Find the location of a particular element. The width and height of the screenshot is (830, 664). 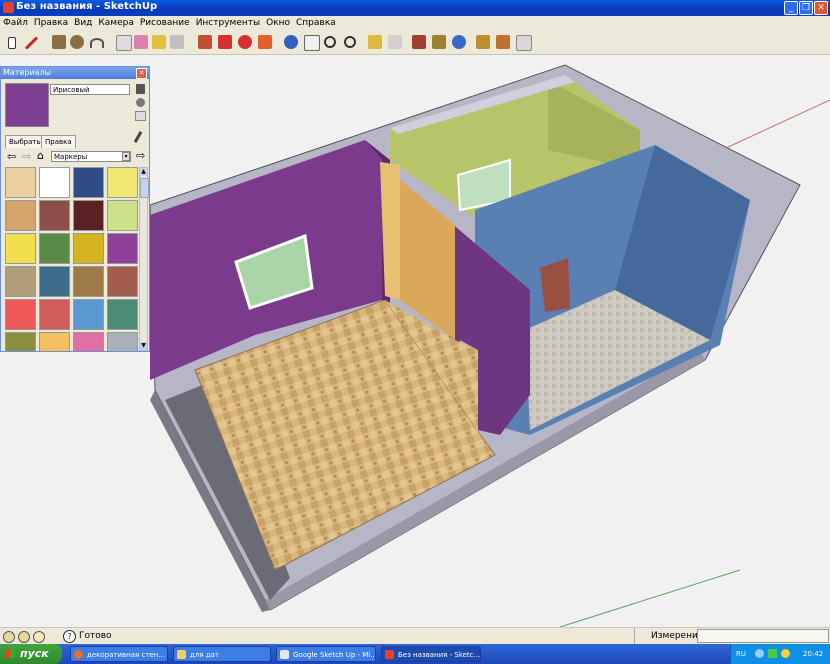

back-arrow-icon: ⇦ is located at coordinates (11, 156).